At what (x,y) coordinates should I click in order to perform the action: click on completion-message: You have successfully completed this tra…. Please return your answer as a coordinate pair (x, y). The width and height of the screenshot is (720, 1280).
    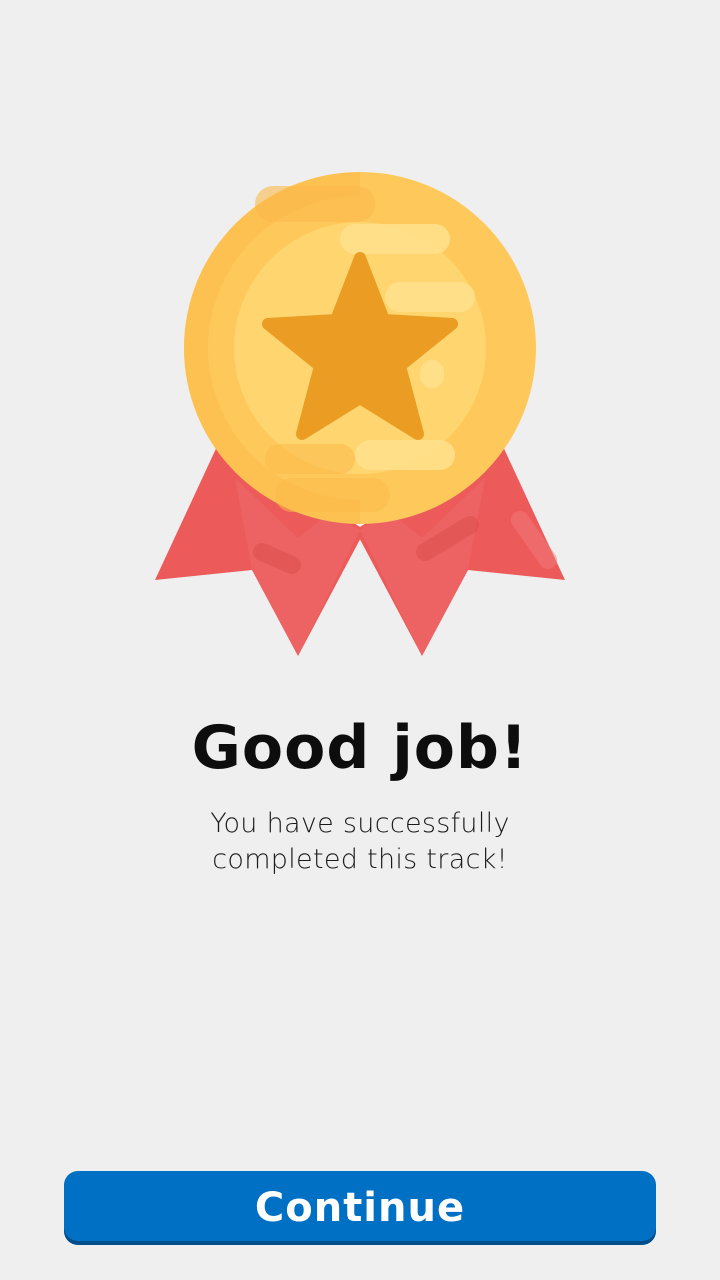
    Looking at the image, I should click on (360, 842).